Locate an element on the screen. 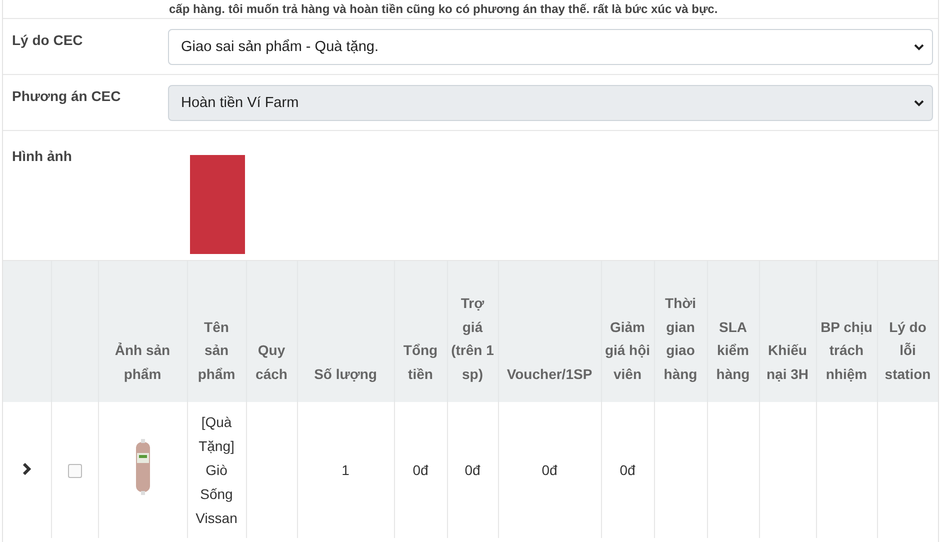 The width and height of the screenshot is (949, 542). table-cell: 1 is located at coordinates (346, 470).